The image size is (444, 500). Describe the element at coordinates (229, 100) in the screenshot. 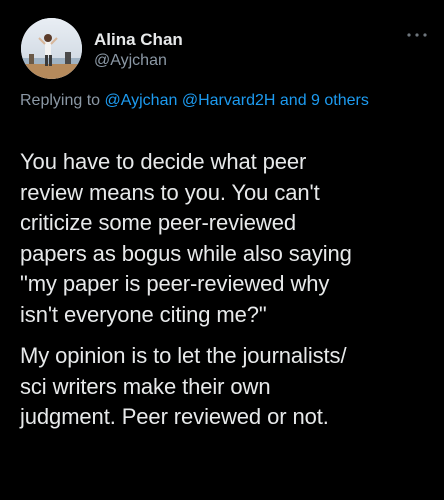

I see `mention-link: @Harvard2H` at that location.